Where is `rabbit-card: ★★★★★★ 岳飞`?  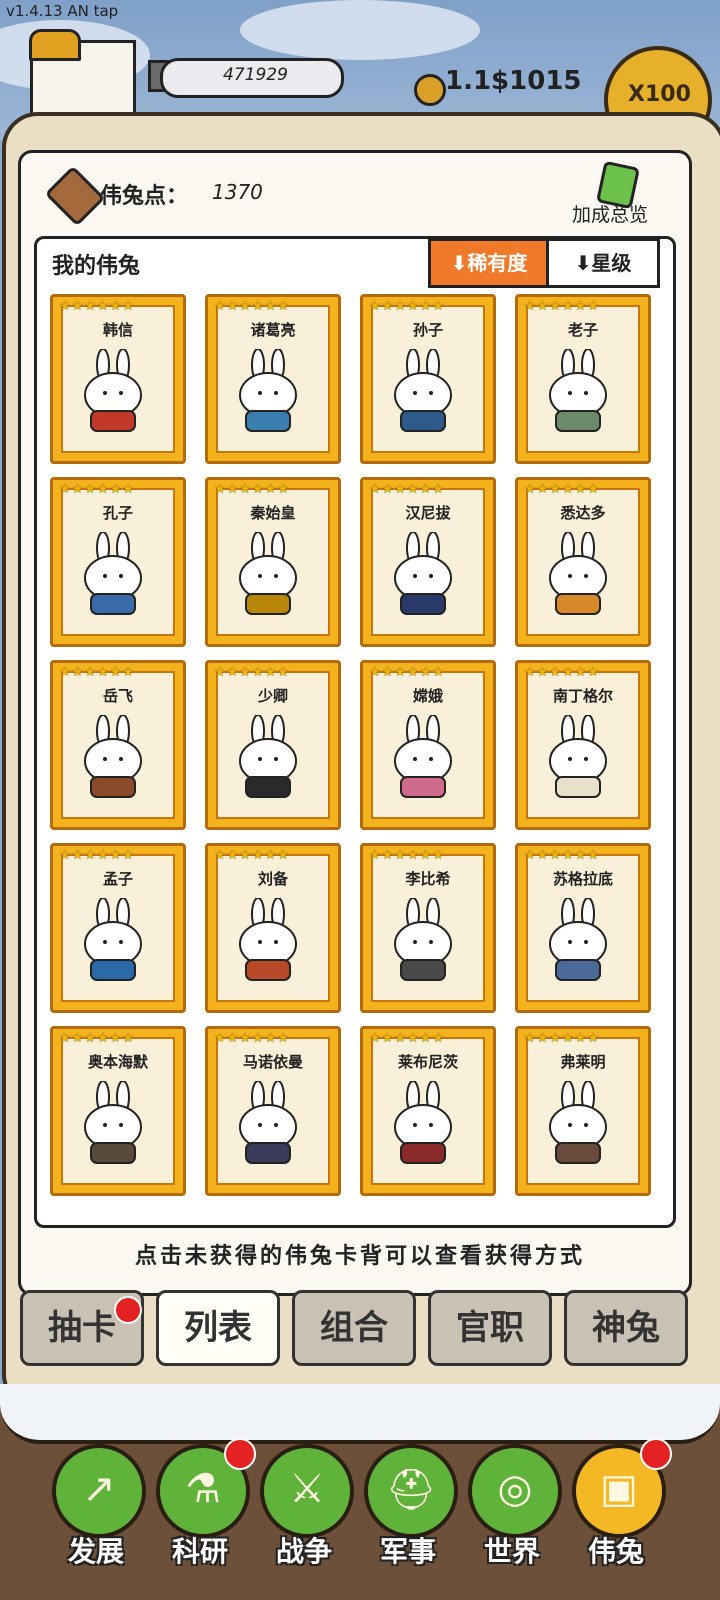
rabbit-card: ★★★★★★ 岳飞 is located at coordinates (118, 745).